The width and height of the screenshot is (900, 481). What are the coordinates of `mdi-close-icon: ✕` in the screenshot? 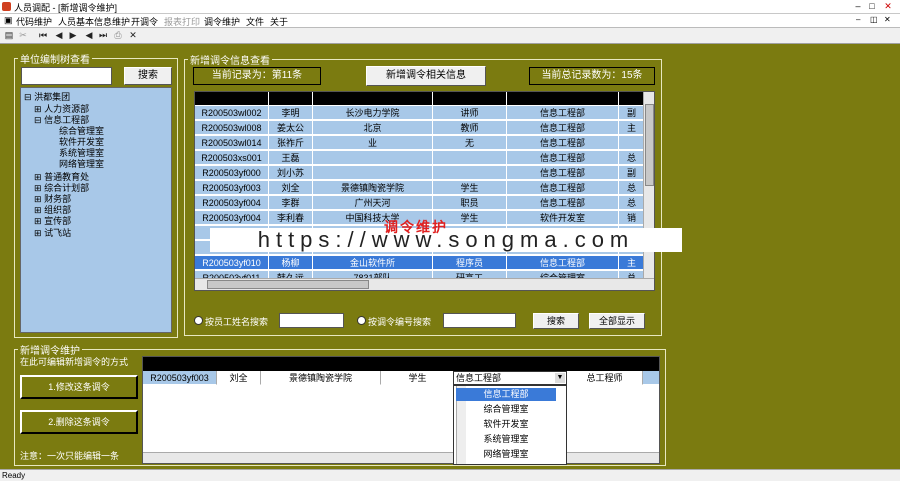 It's located at (887, 19).